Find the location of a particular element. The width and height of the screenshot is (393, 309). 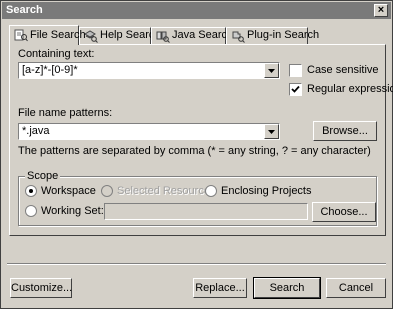

containing-text-value: [a-z]*-[0-9]* is located at coordinates (50, 70).